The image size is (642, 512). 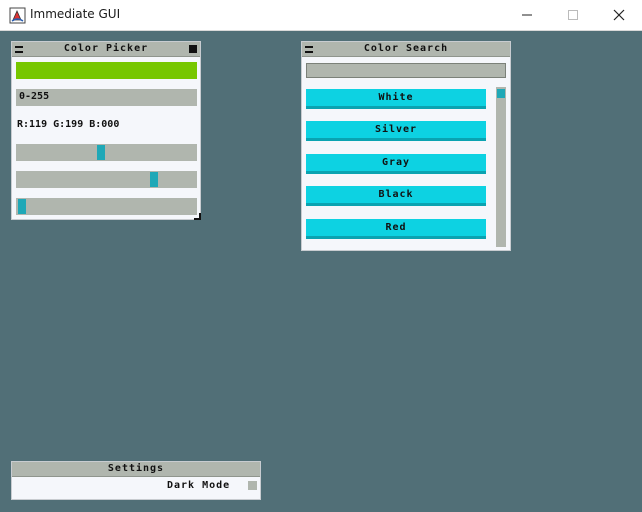 I want to click on window-title: Immediate GUI, so click(x=75, y=14).